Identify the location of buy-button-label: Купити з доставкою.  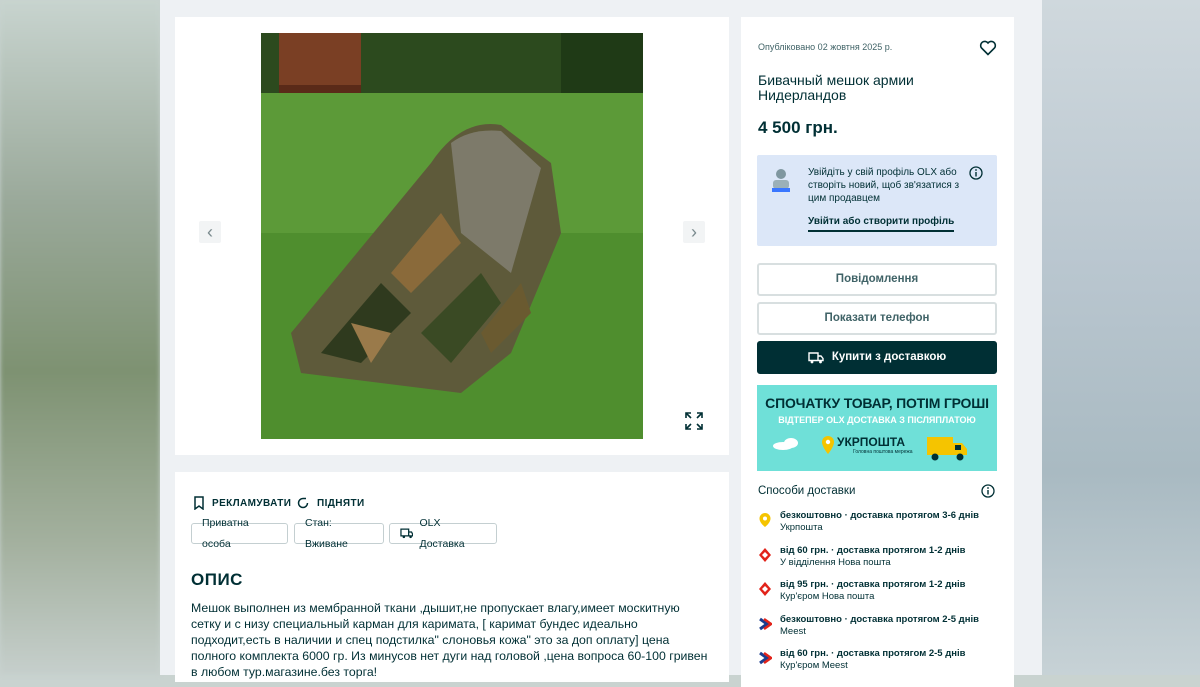
(889, 357).